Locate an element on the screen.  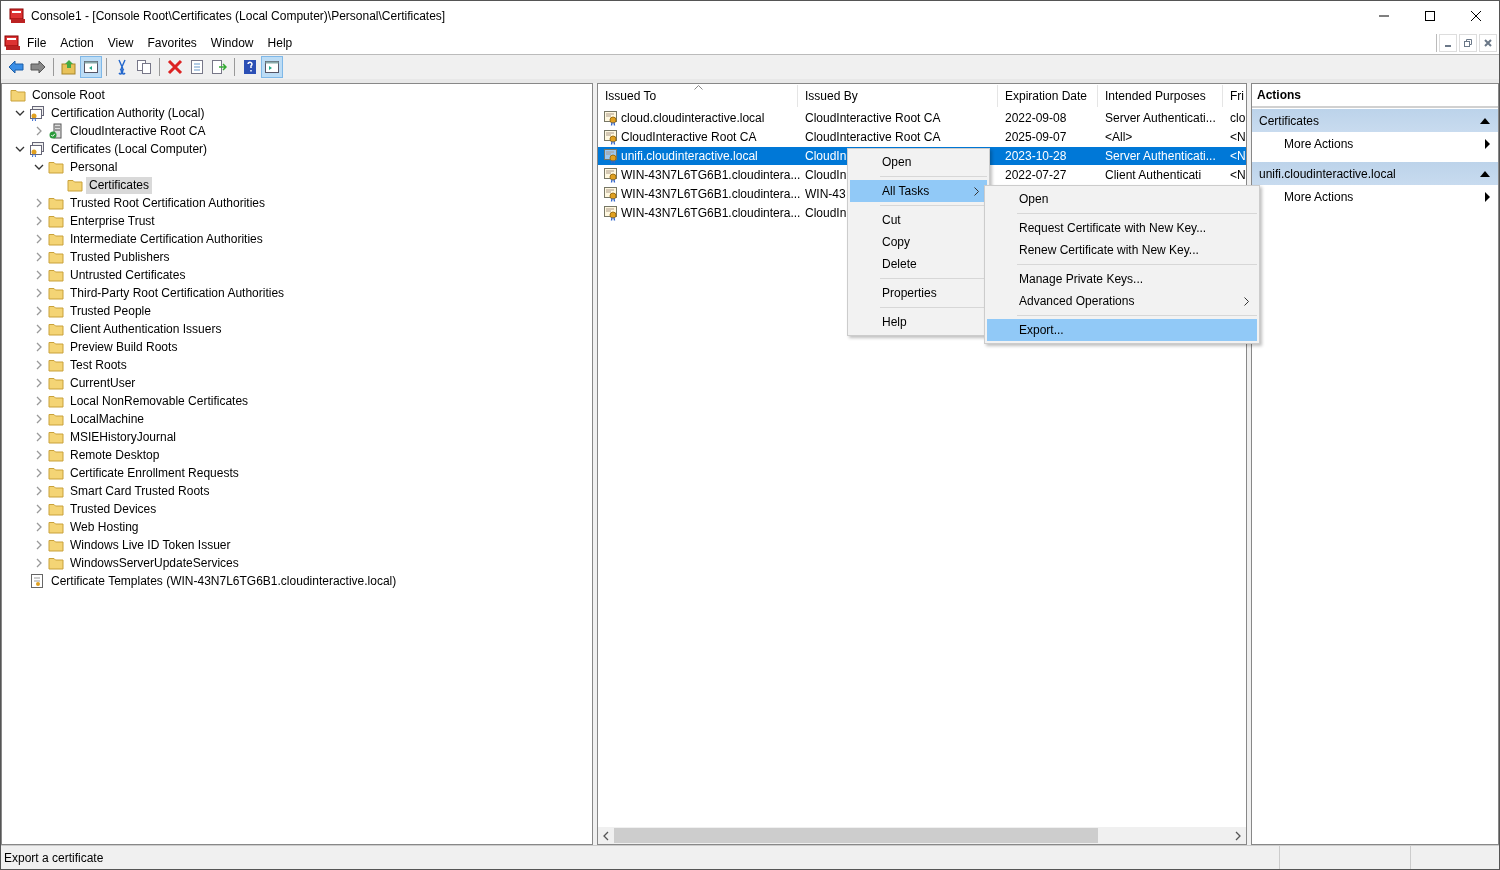
status-text: Export a certificate is located at coordinates (54, 857).